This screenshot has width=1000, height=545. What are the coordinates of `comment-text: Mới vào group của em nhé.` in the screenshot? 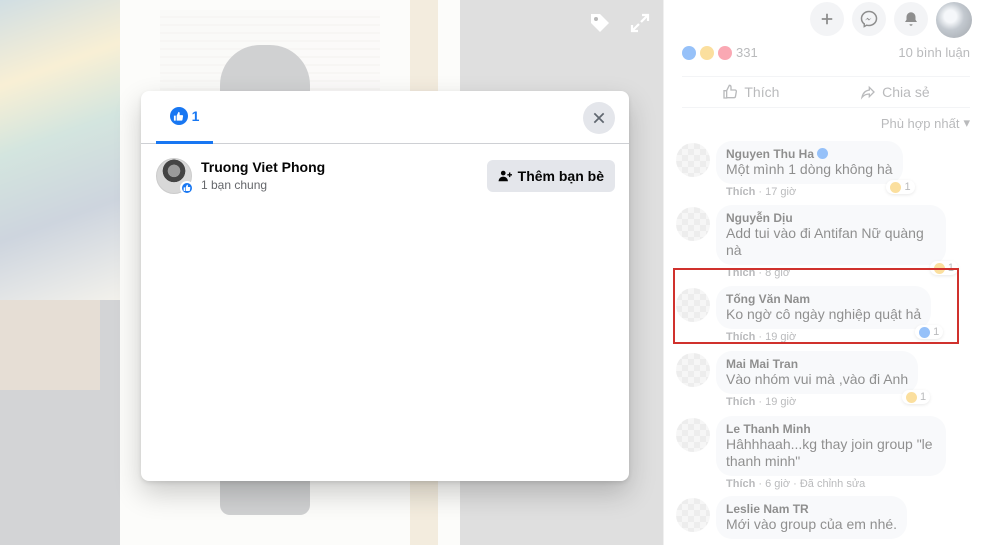 It's located at (812, 524).